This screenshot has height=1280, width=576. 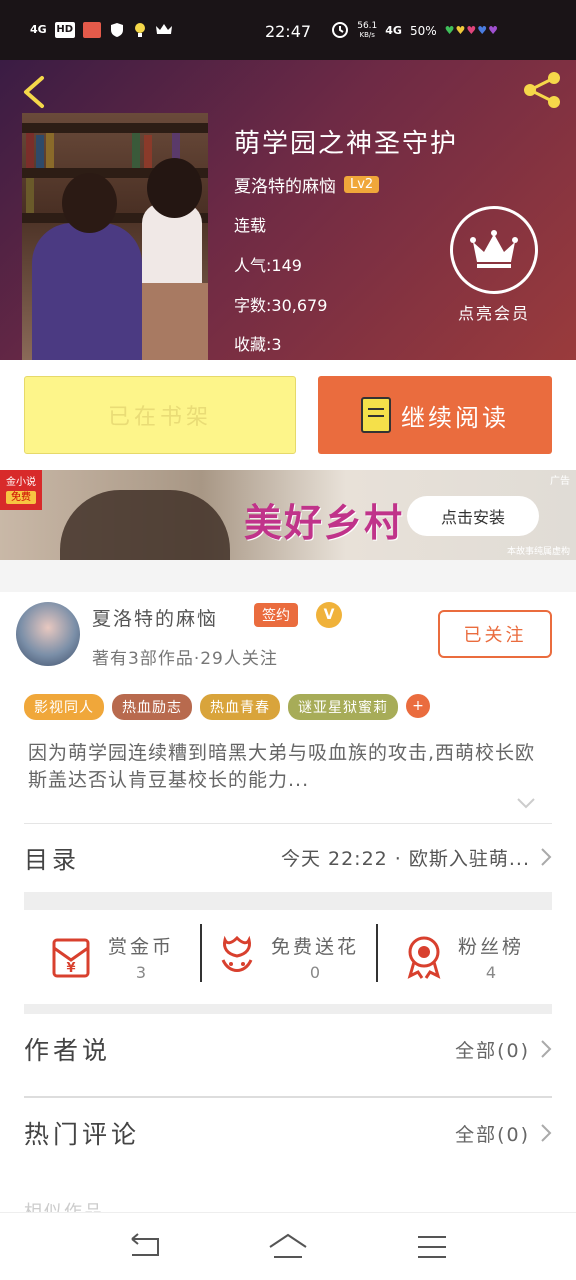 I want to click on net-speed-unit: KB/s, so click(x=367, y=34).